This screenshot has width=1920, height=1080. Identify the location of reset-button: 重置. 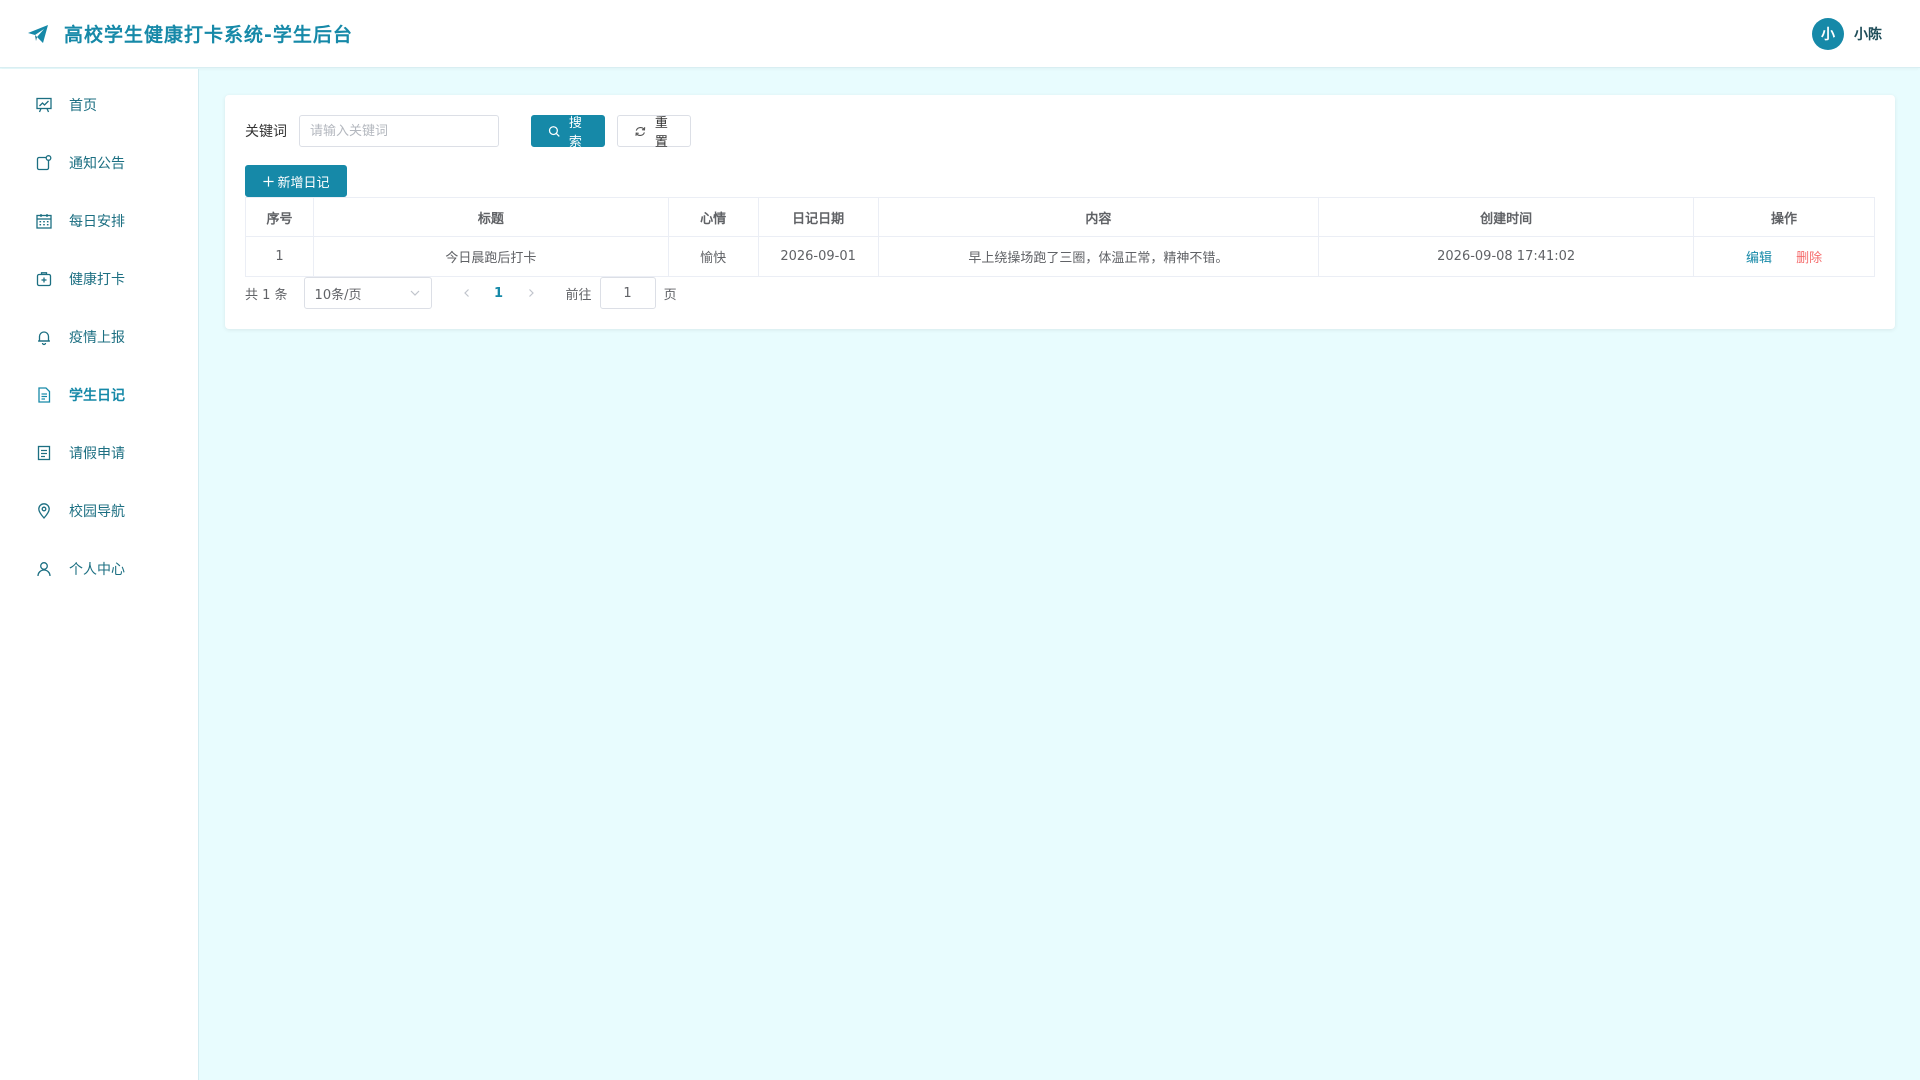
(654, 132).